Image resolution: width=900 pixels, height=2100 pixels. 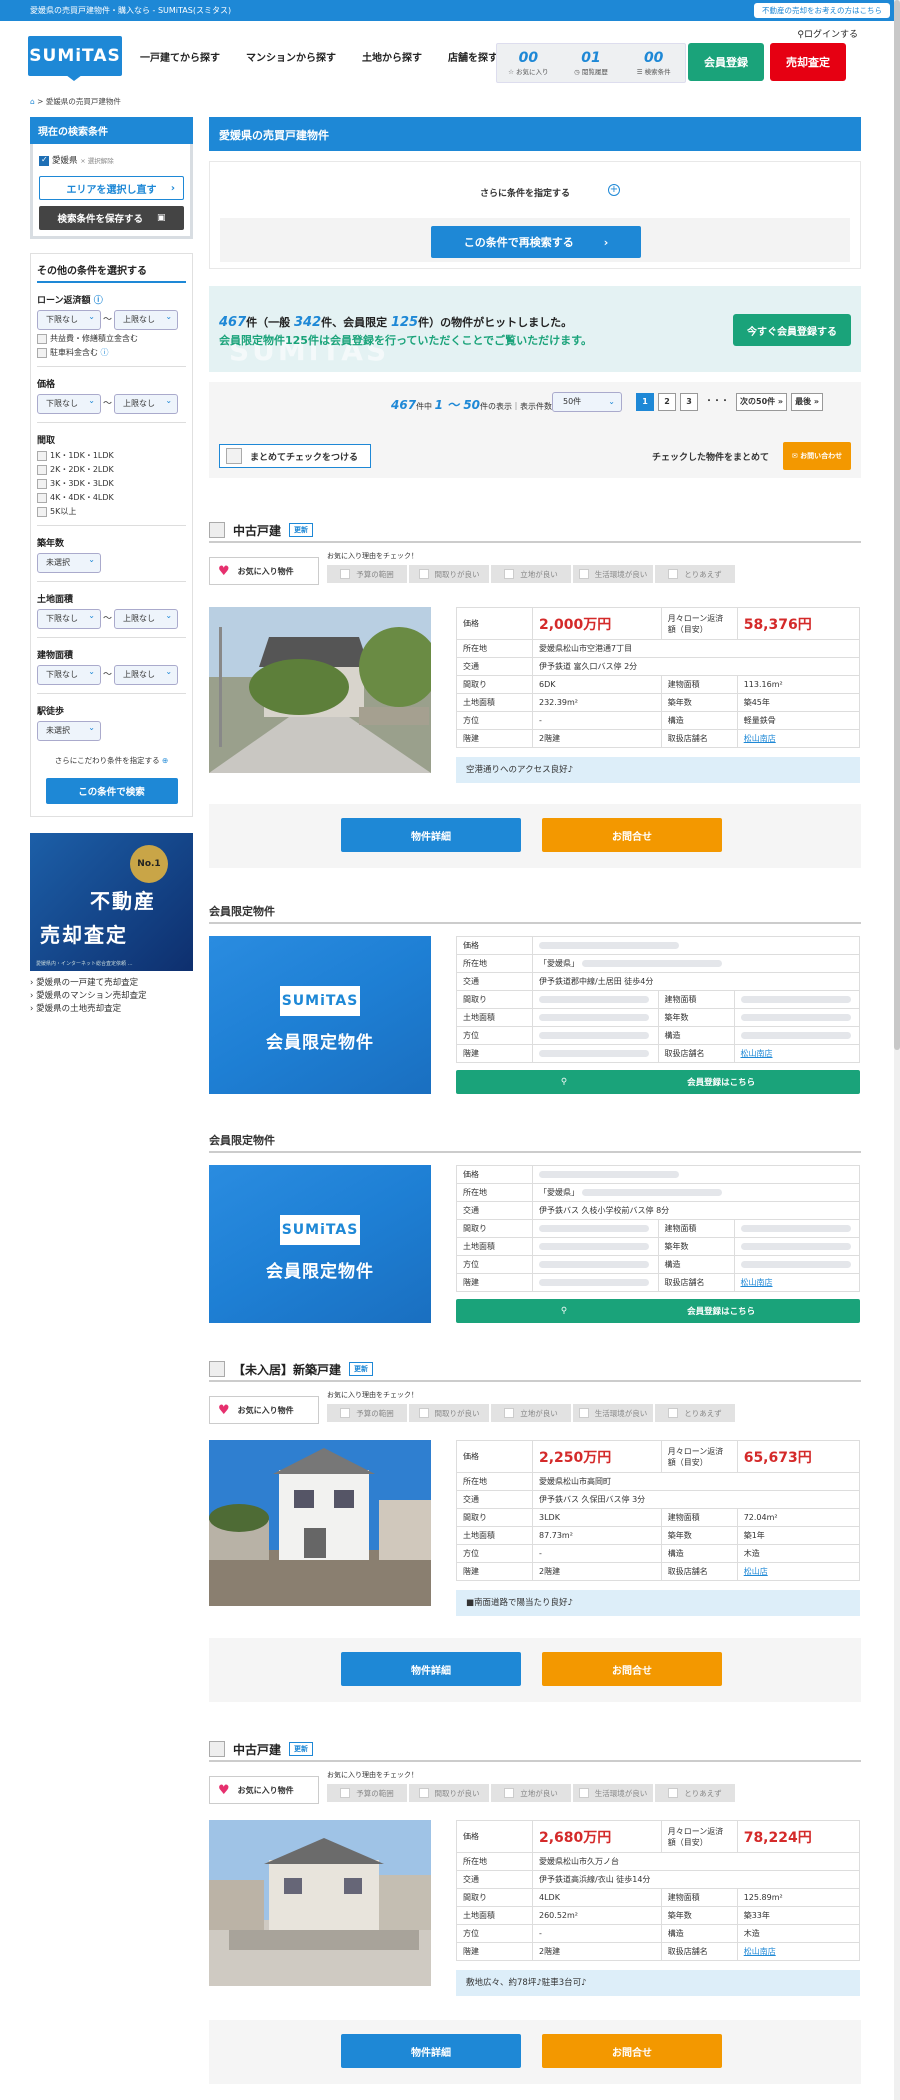 I want to click on loan-upper-select: 上限なし, so click(x=146, y=319).